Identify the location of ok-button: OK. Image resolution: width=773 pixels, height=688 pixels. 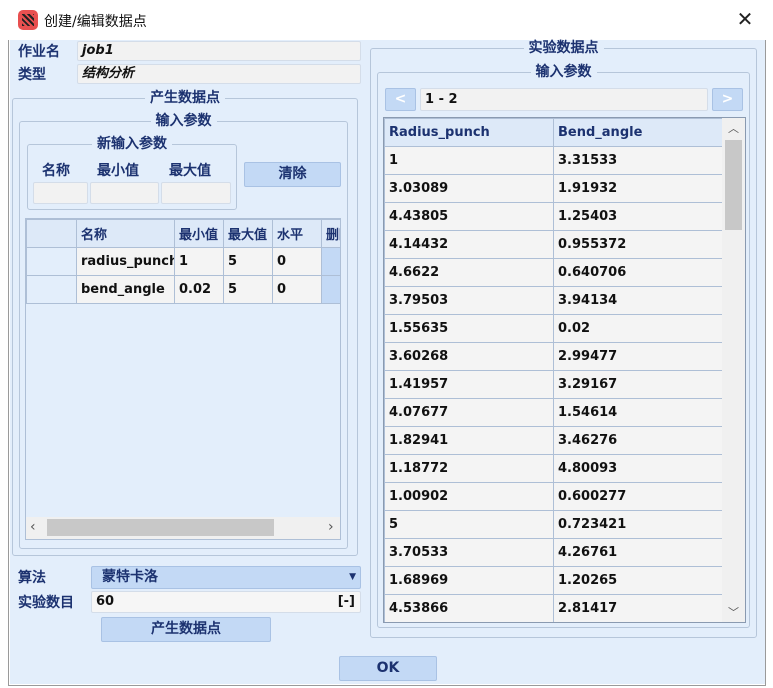
(388, 668).